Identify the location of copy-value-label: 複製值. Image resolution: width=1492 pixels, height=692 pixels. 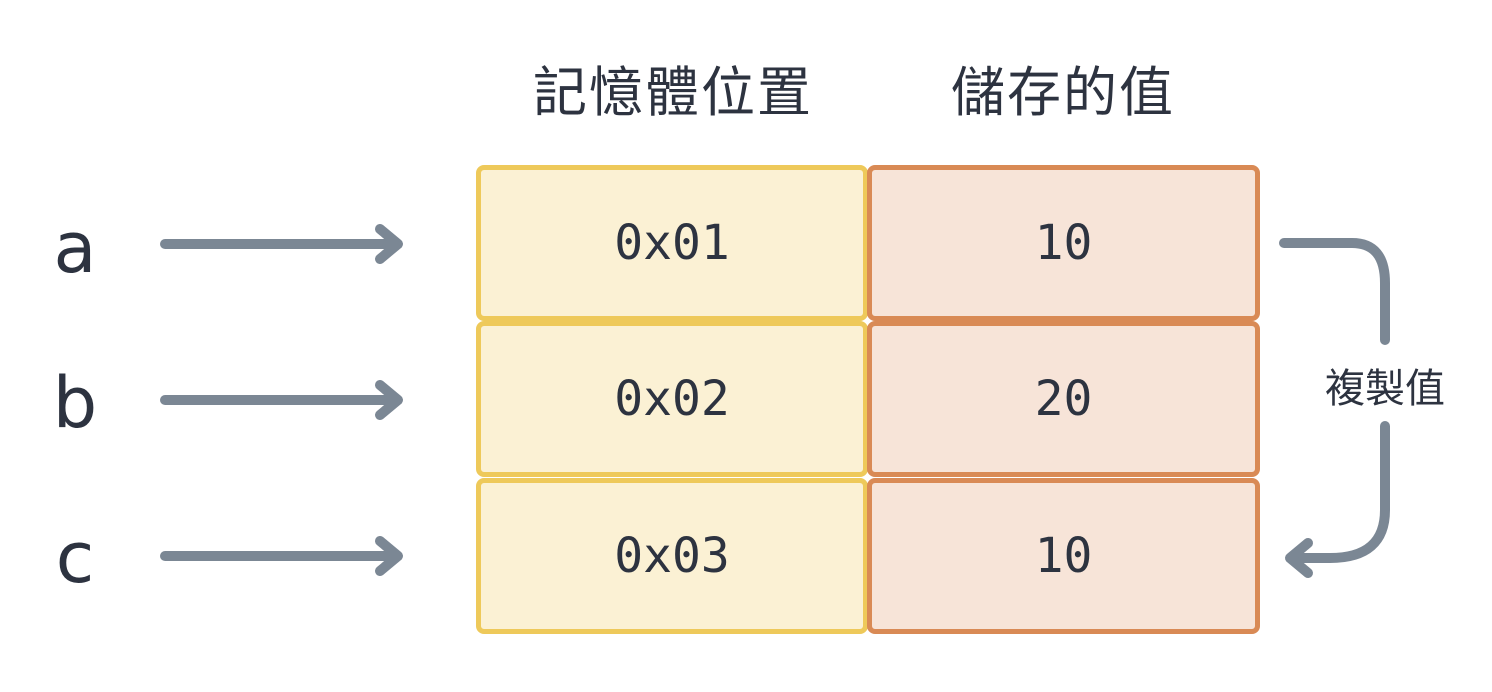
(1385, 385).